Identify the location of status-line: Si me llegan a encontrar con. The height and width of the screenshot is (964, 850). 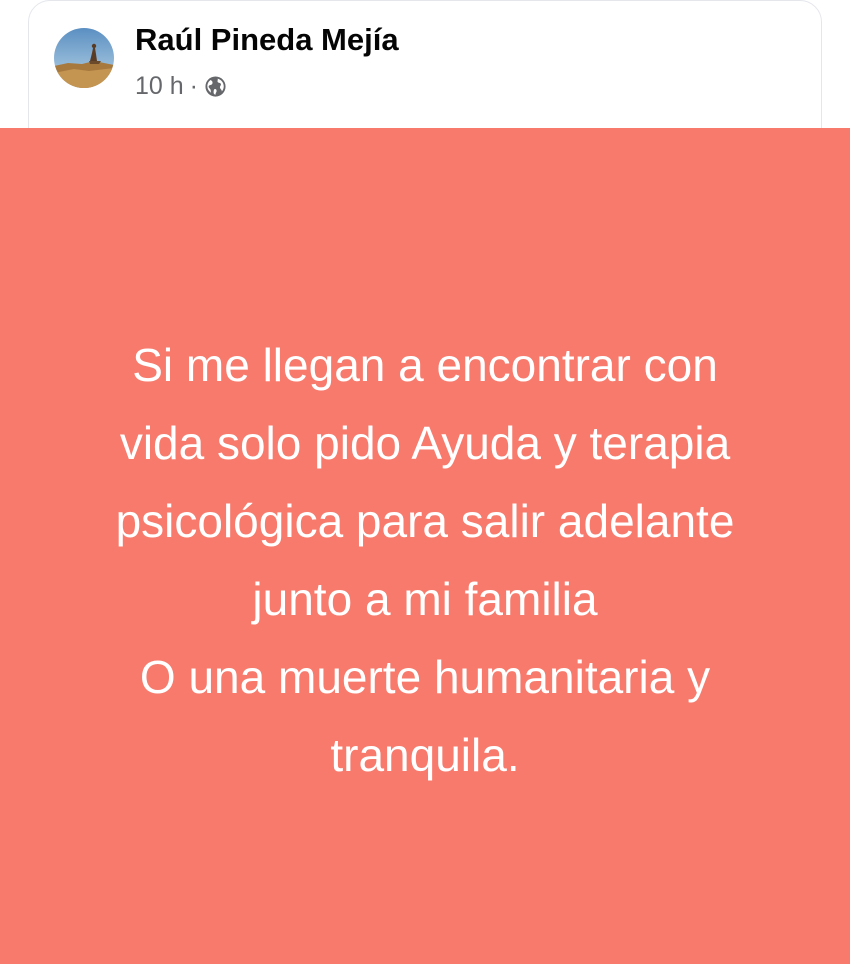
(425, 365).